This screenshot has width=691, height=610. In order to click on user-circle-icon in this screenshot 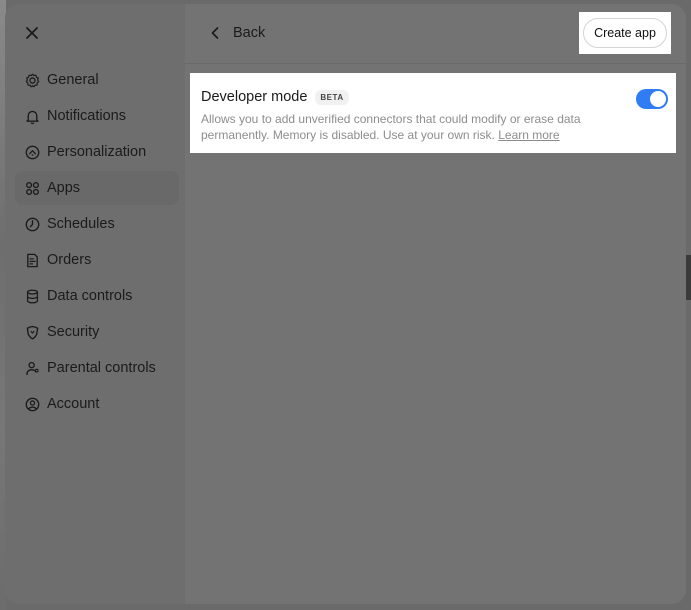, I will do `click(32, 404)`.